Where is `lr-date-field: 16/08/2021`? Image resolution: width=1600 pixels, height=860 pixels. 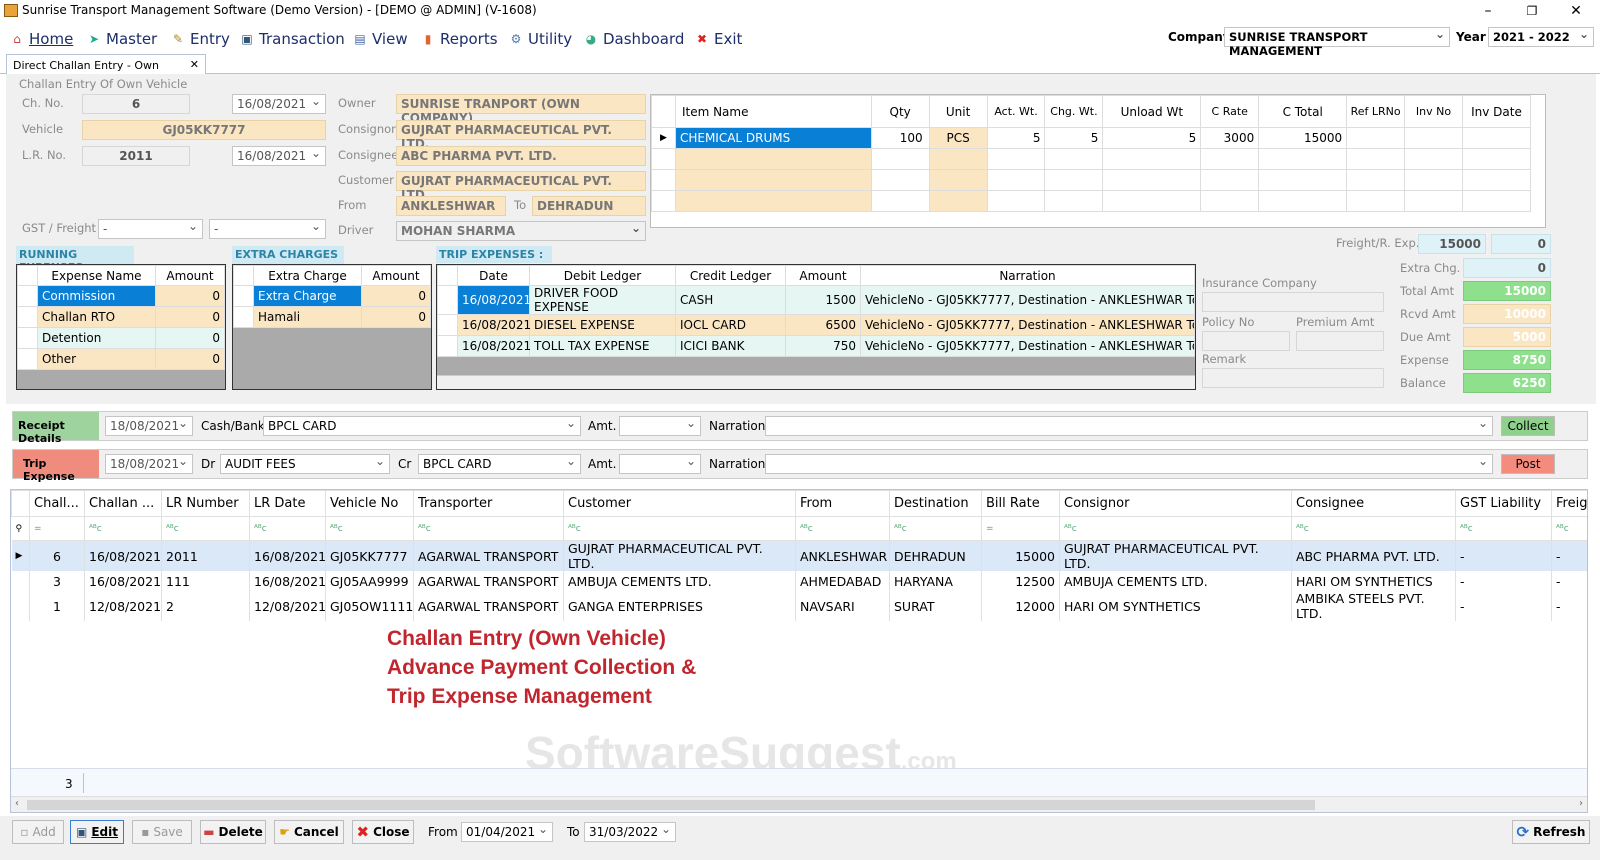 lr-date-field: 16/08/2021 is located at coordinates (279, 156).